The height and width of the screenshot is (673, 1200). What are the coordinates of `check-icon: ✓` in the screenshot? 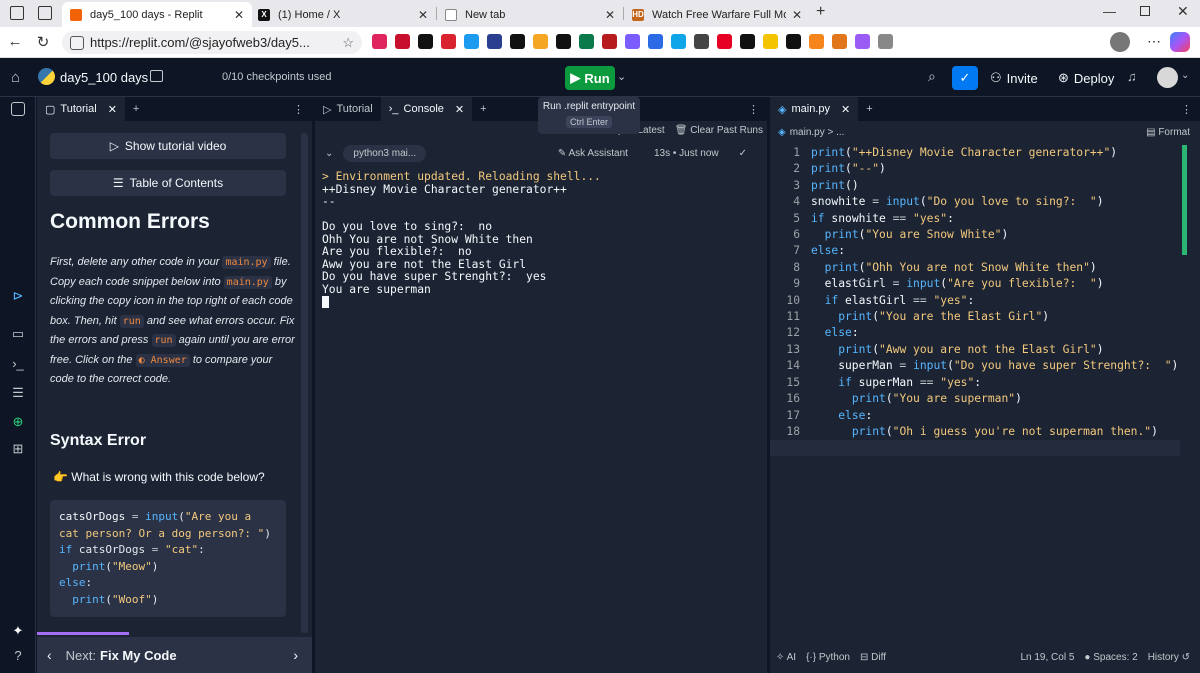 It's located at (965, 78).